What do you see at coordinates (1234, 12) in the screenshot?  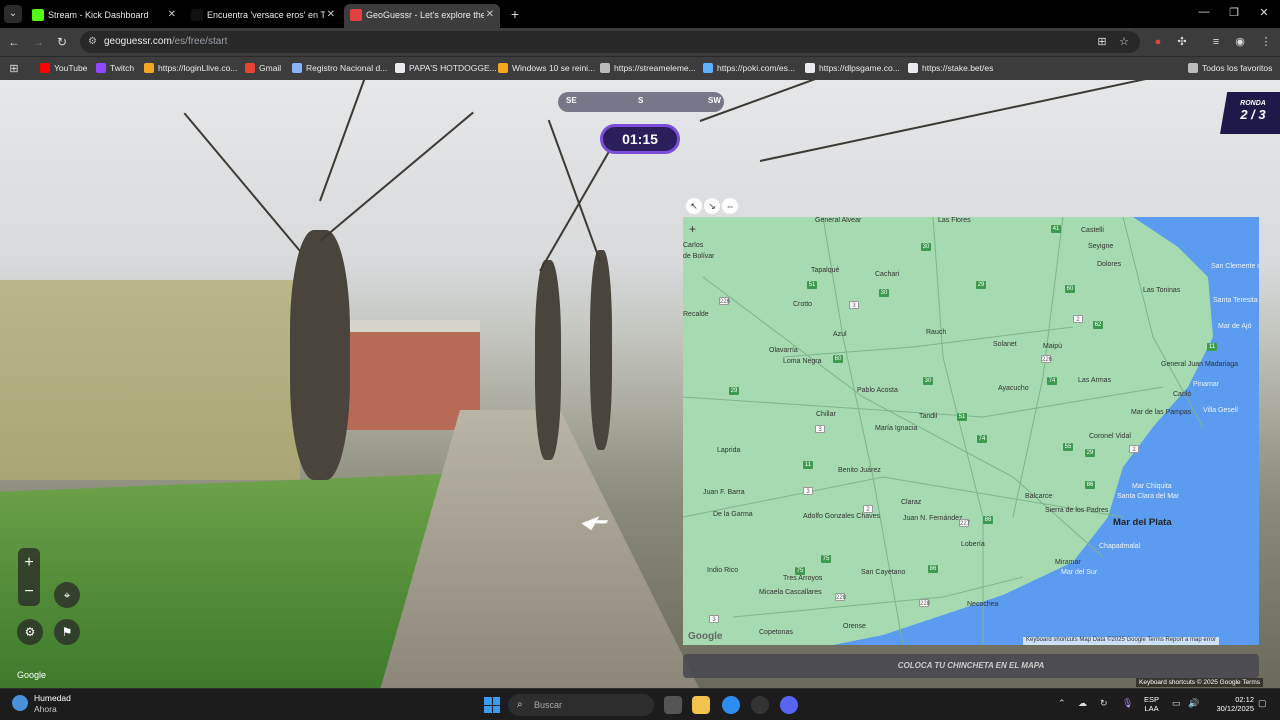 I see `restore-icon: ❐` at bounding box center [1234, 12].